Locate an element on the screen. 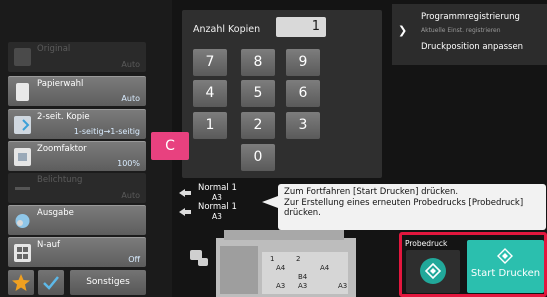 The image size is (547, 297). chevron-right-icon: ❯ is located at coordinates (403, 31).